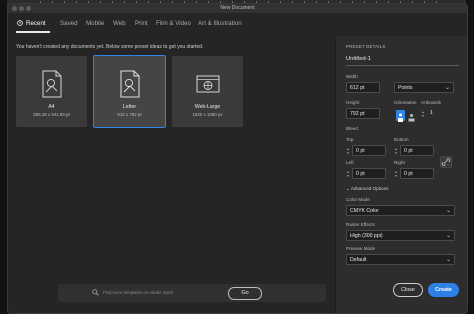 This screenshot has height=314, width=474. I want to click on landscape-icon, so click(411, 118).